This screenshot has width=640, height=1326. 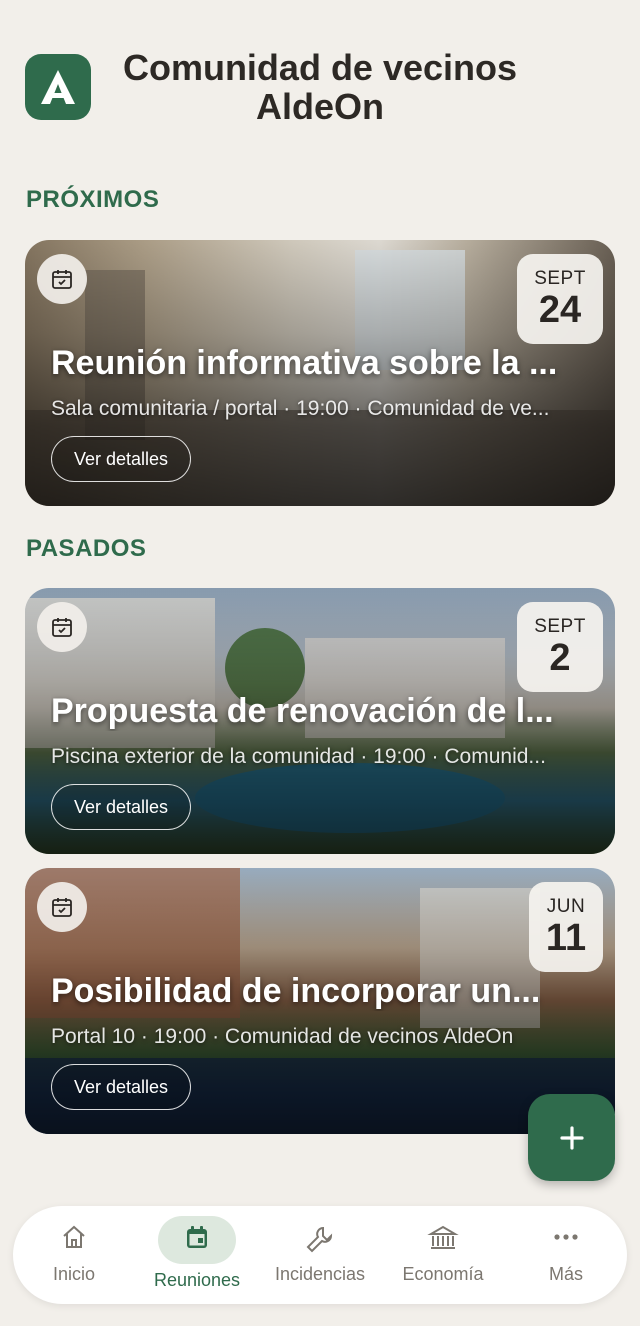 What do you see at coordinates (320, 1274) in the screenshot?
I see `nav-label: Incidencias` at bounding box center [320, 1274].